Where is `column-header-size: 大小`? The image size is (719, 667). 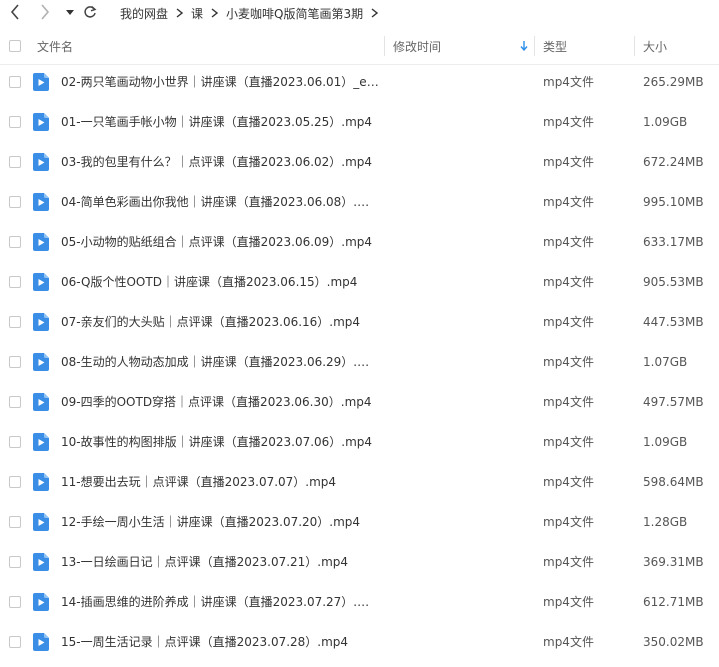
column-header-size: 大小 is located at coordinates (655, 46).